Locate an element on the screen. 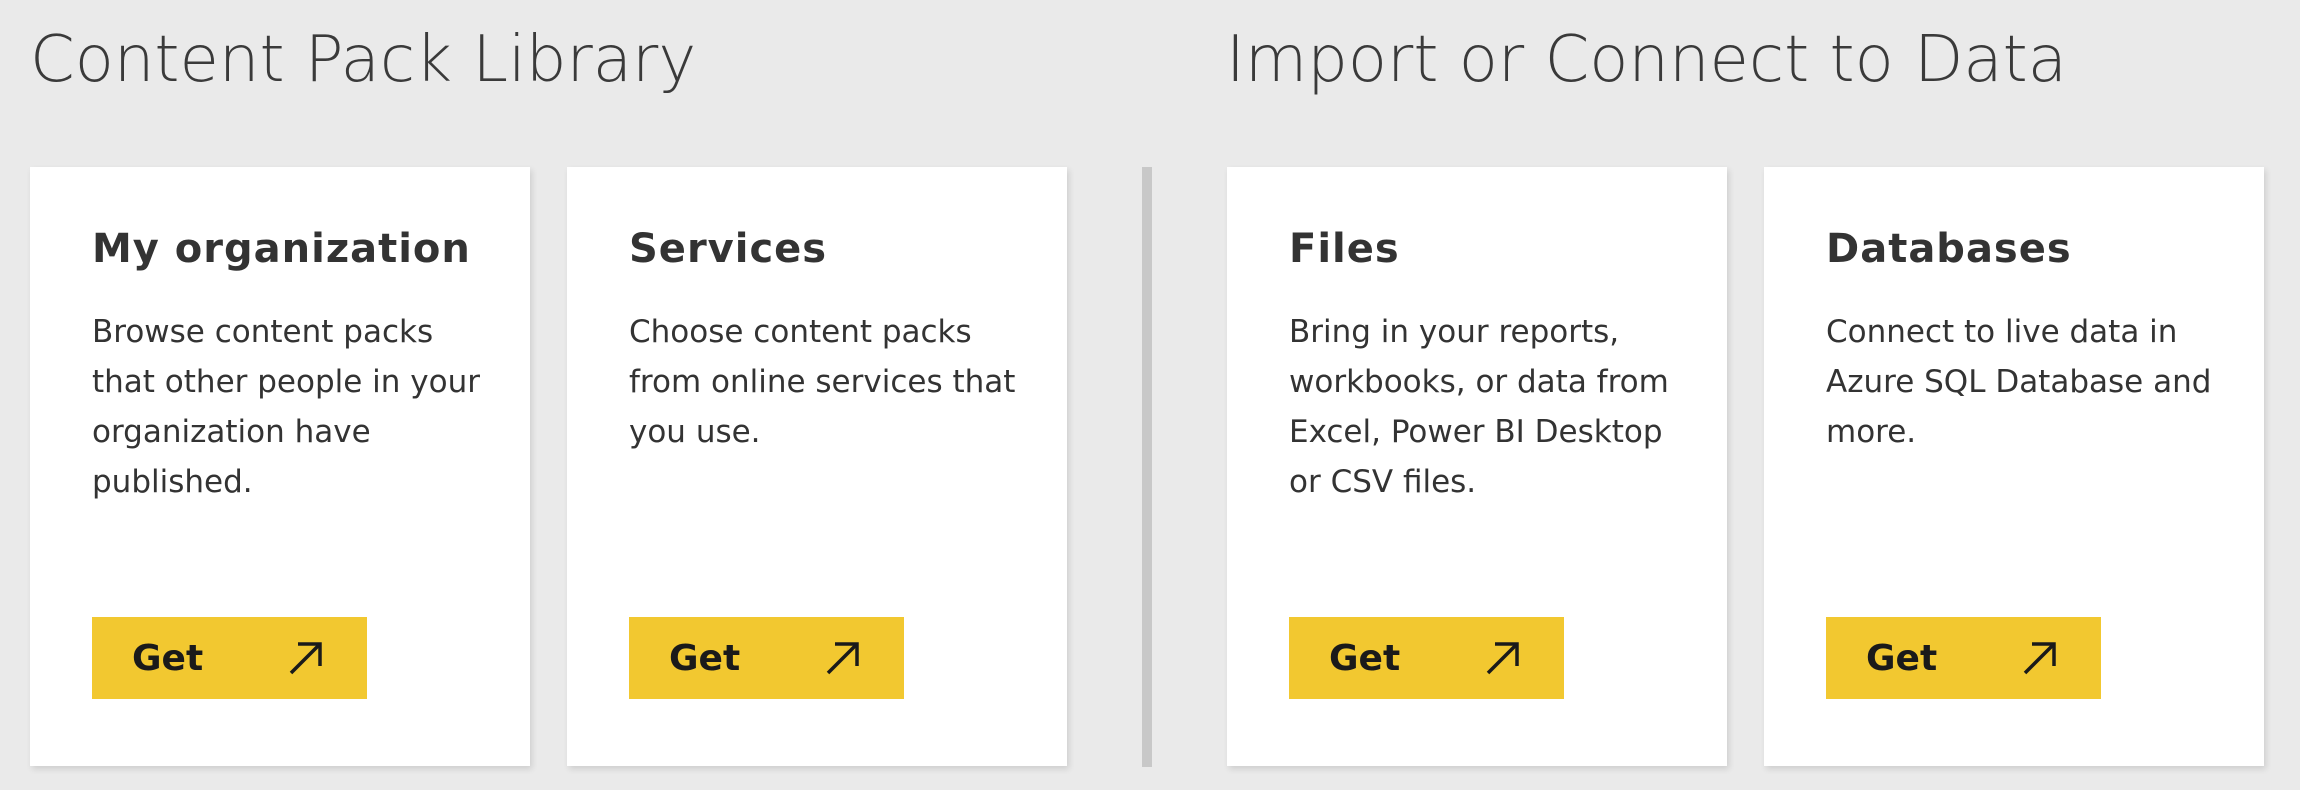  content-pack-library-title: Content Pack Library is located at coordinates (363, 60).